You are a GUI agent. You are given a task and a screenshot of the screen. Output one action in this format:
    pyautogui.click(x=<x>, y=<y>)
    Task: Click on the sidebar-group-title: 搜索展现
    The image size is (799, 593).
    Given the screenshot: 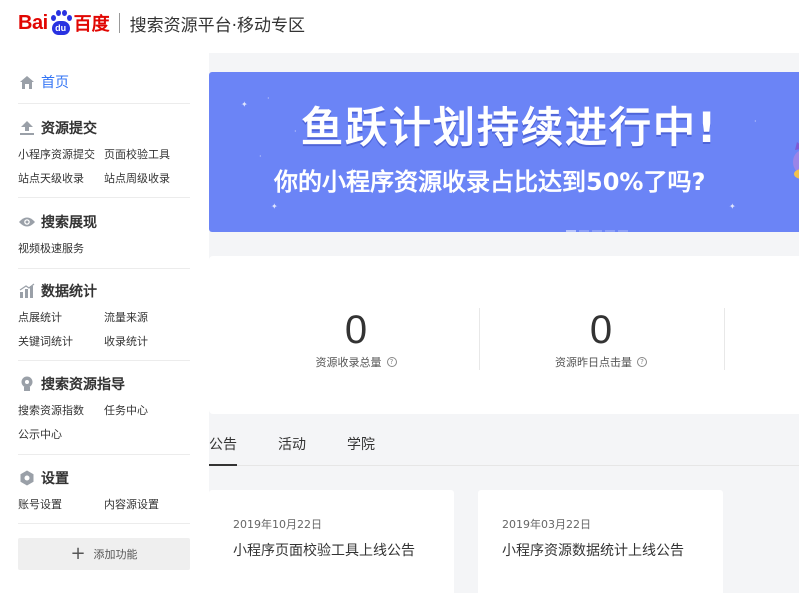 What is the action you would take?
    pyautogui.click(x=69, y=223)
    